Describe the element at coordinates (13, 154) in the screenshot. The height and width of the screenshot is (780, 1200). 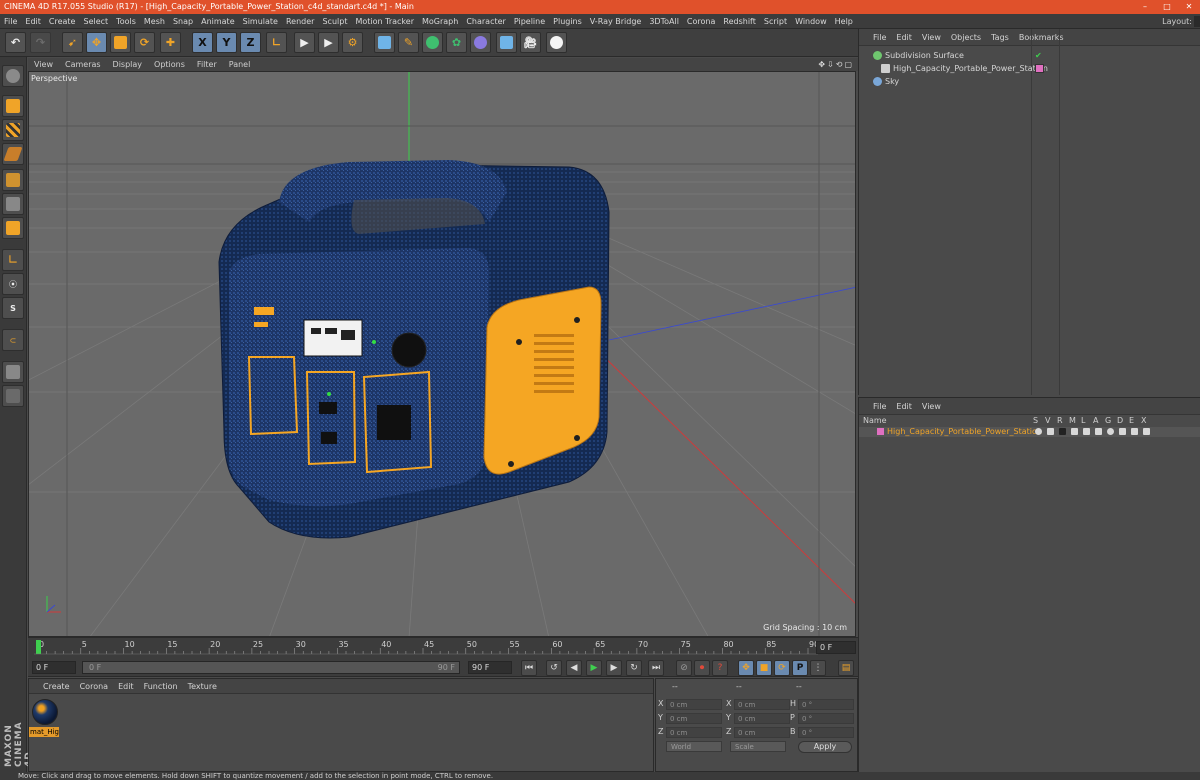
I see `workplane-icon` at that location.